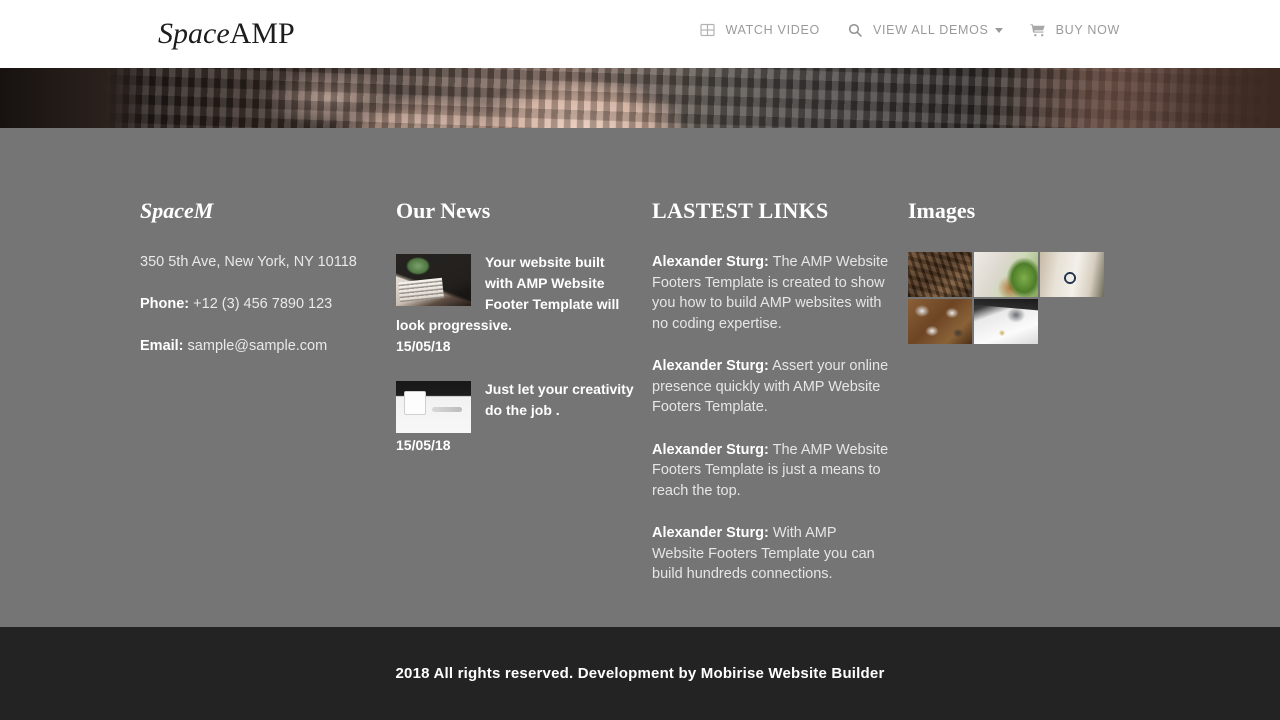  I want to click on image-gallery-grid, so click(1024, 298).